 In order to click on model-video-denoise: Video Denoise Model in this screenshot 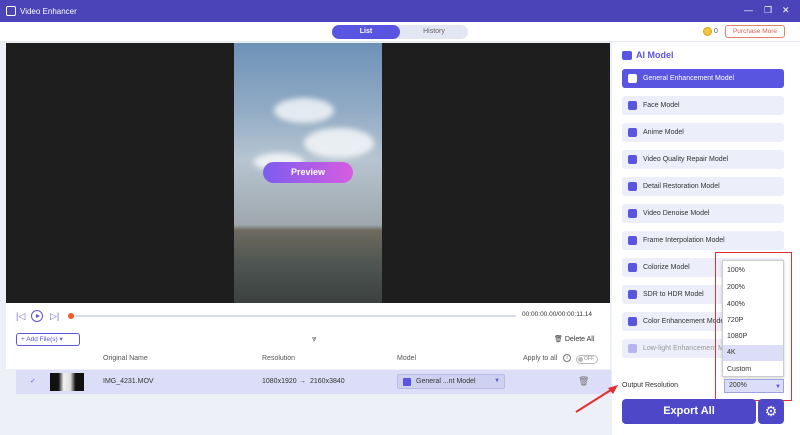, I will do `click(703, 213)`.